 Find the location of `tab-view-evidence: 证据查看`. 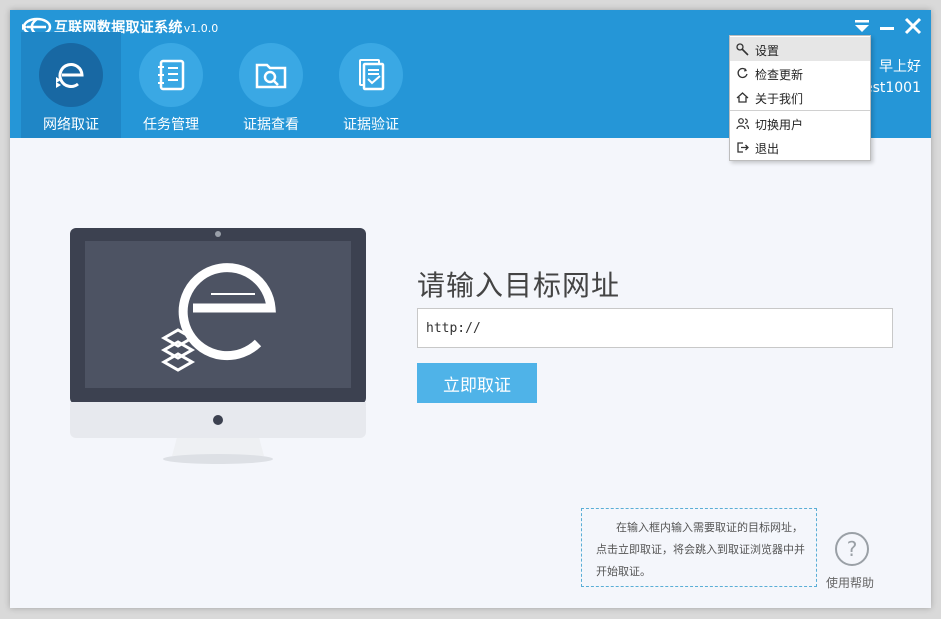

tab-view-evidence: 证据查看 is located at coordinates (271, 85).